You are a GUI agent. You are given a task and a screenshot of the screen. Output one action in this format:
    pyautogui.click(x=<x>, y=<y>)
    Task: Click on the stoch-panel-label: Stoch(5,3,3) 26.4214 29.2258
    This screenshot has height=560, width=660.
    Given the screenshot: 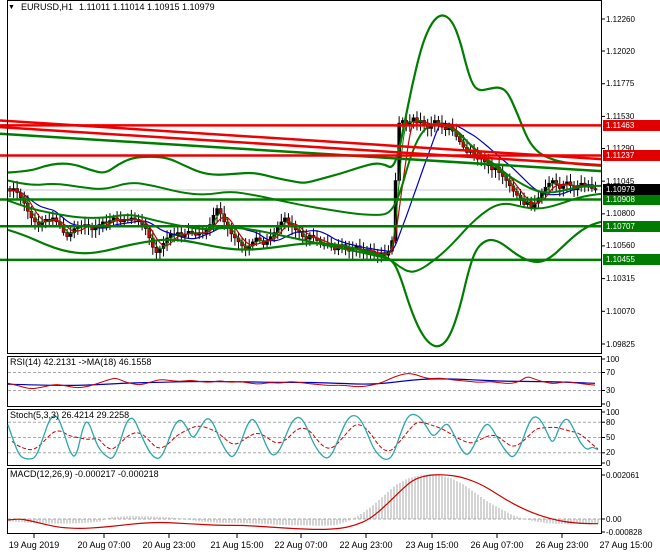 What is the action you would take?
    pyautogui.click(x=70, y=415)
    